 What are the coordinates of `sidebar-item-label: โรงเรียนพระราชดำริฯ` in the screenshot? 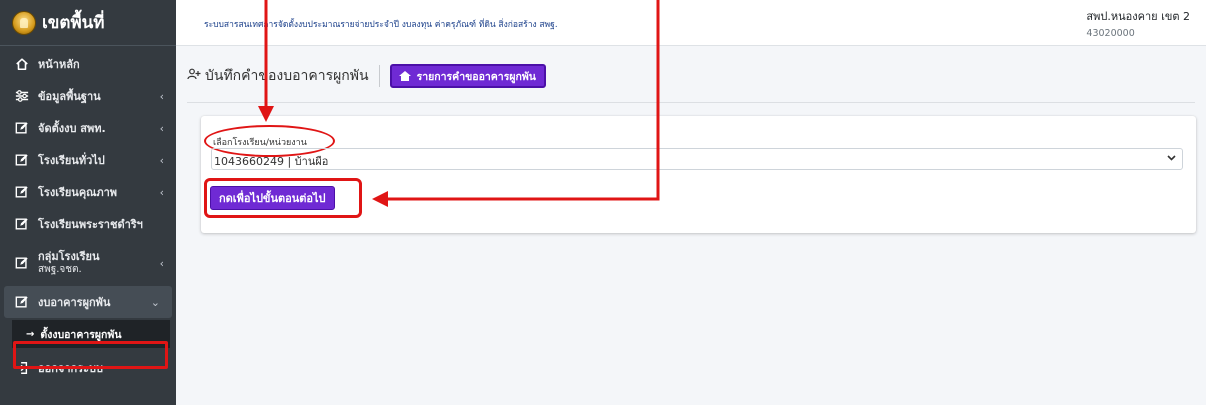 It's located at (90, 224).